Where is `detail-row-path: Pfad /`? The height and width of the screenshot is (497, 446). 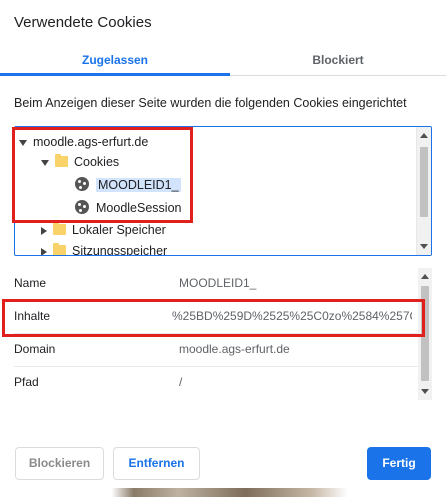
detail-row-path: Pfad / is located at coordinates (216, 383).